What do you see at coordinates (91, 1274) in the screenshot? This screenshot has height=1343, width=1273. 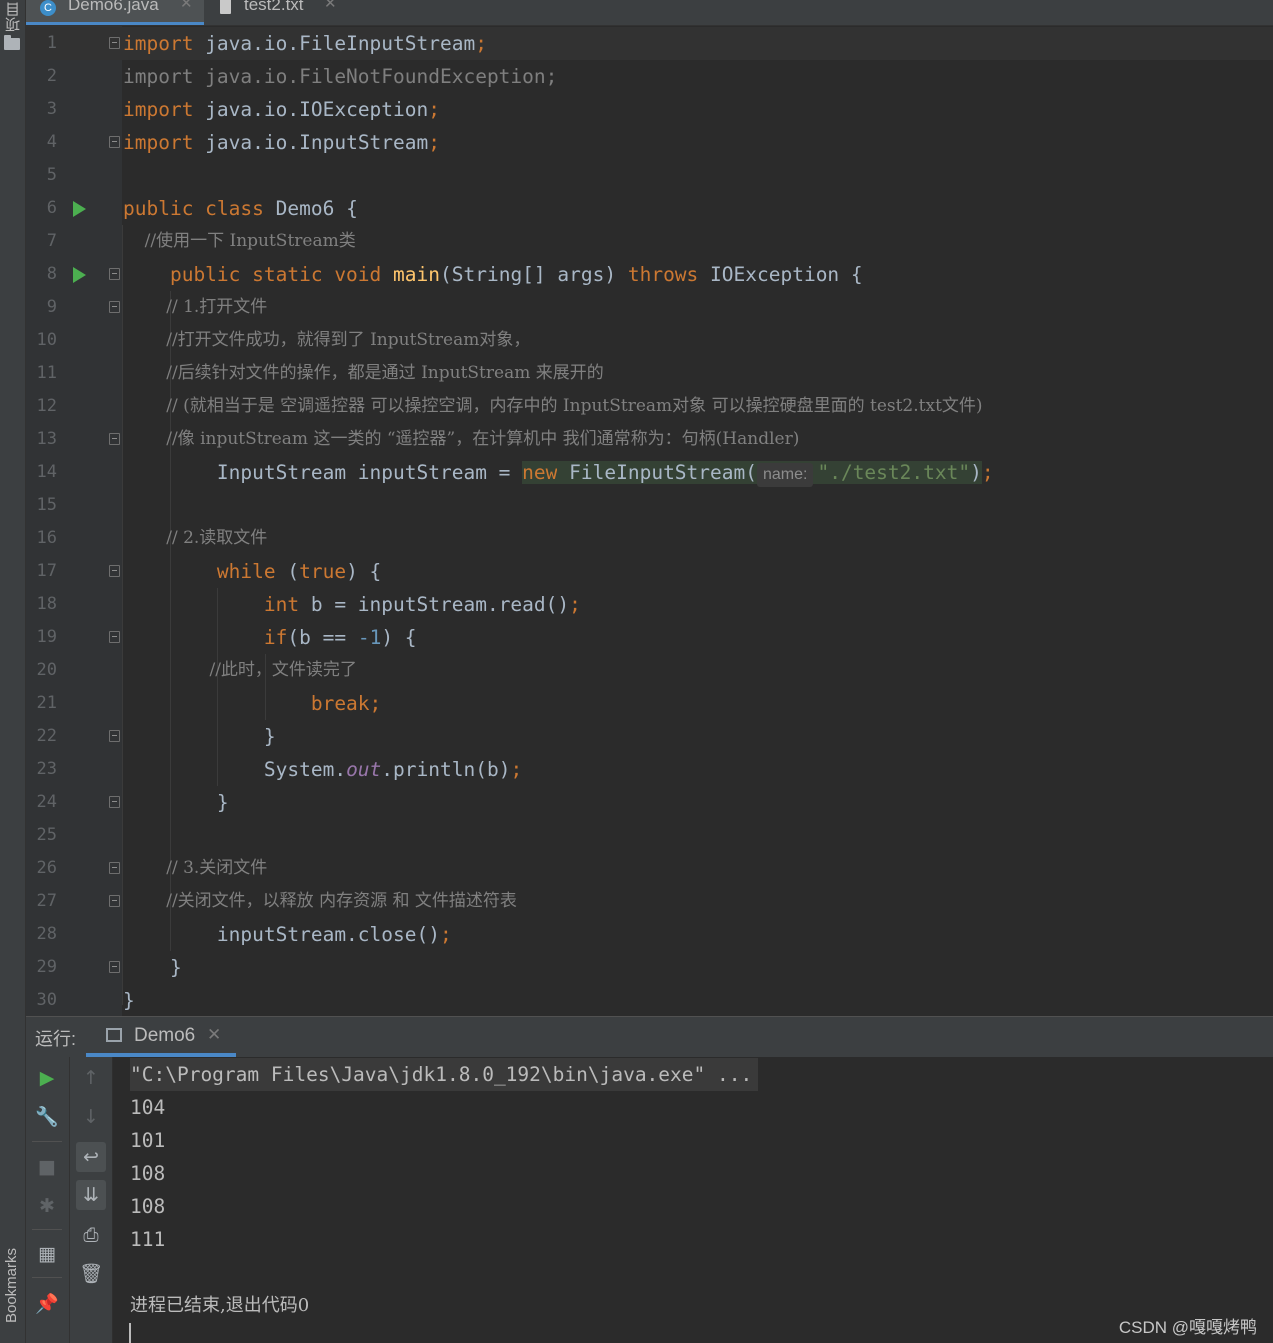 I see `trash-icon: 🗑` at bounding box center [91, 1274].